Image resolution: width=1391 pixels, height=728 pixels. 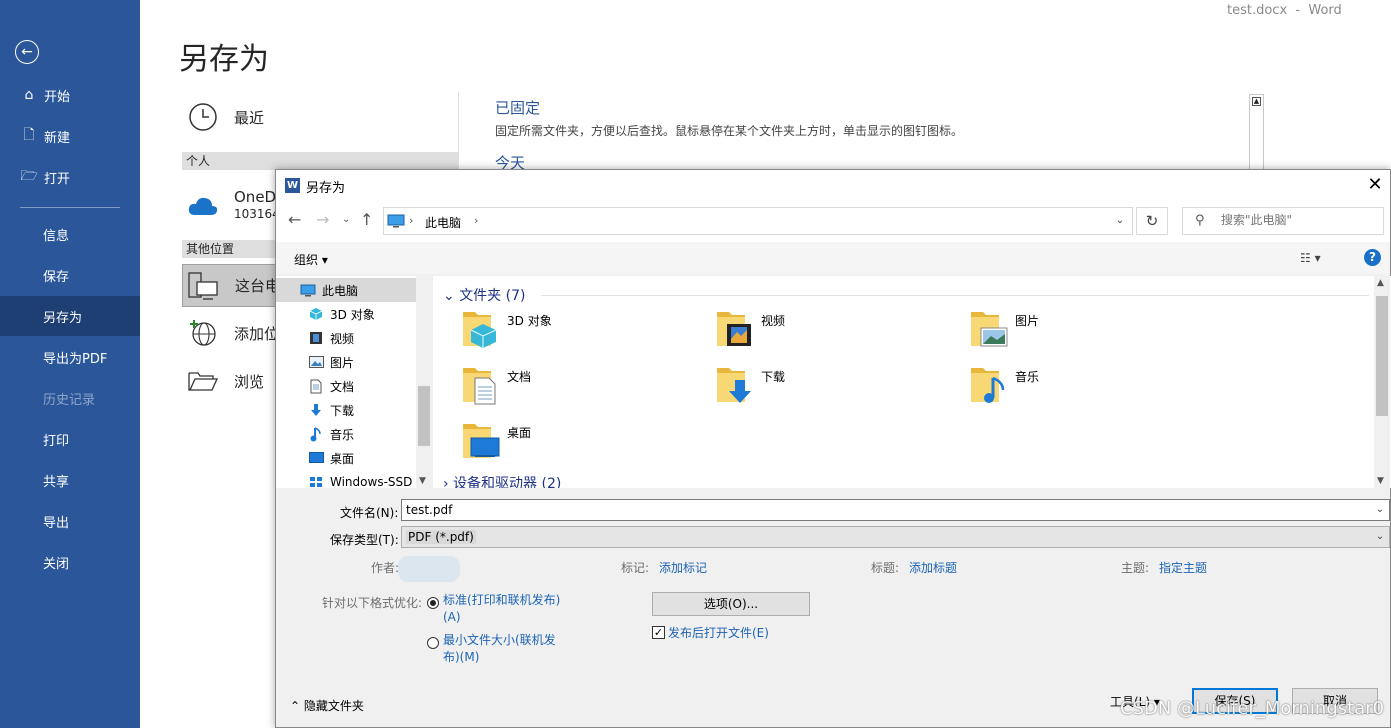 What do you see at coordinates (257, 214) in the screenshot?
I see `onedrive-account: 103164` at bounding box center [257, 214].